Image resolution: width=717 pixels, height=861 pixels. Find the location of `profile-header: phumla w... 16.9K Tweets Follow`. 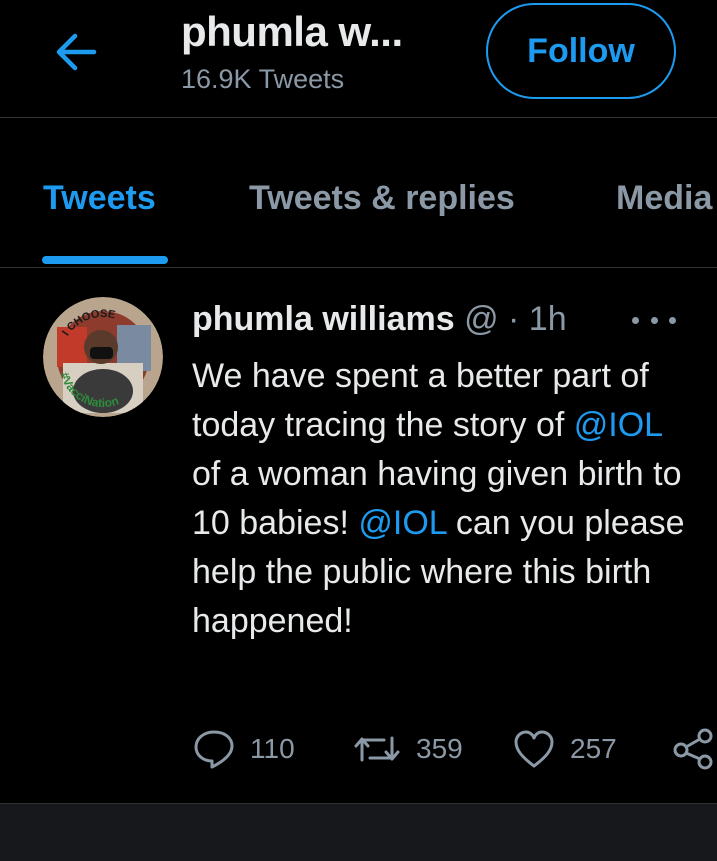

profile-header: phumla w... 16.9K Tweets Follow is located at coordinates (358, 59).